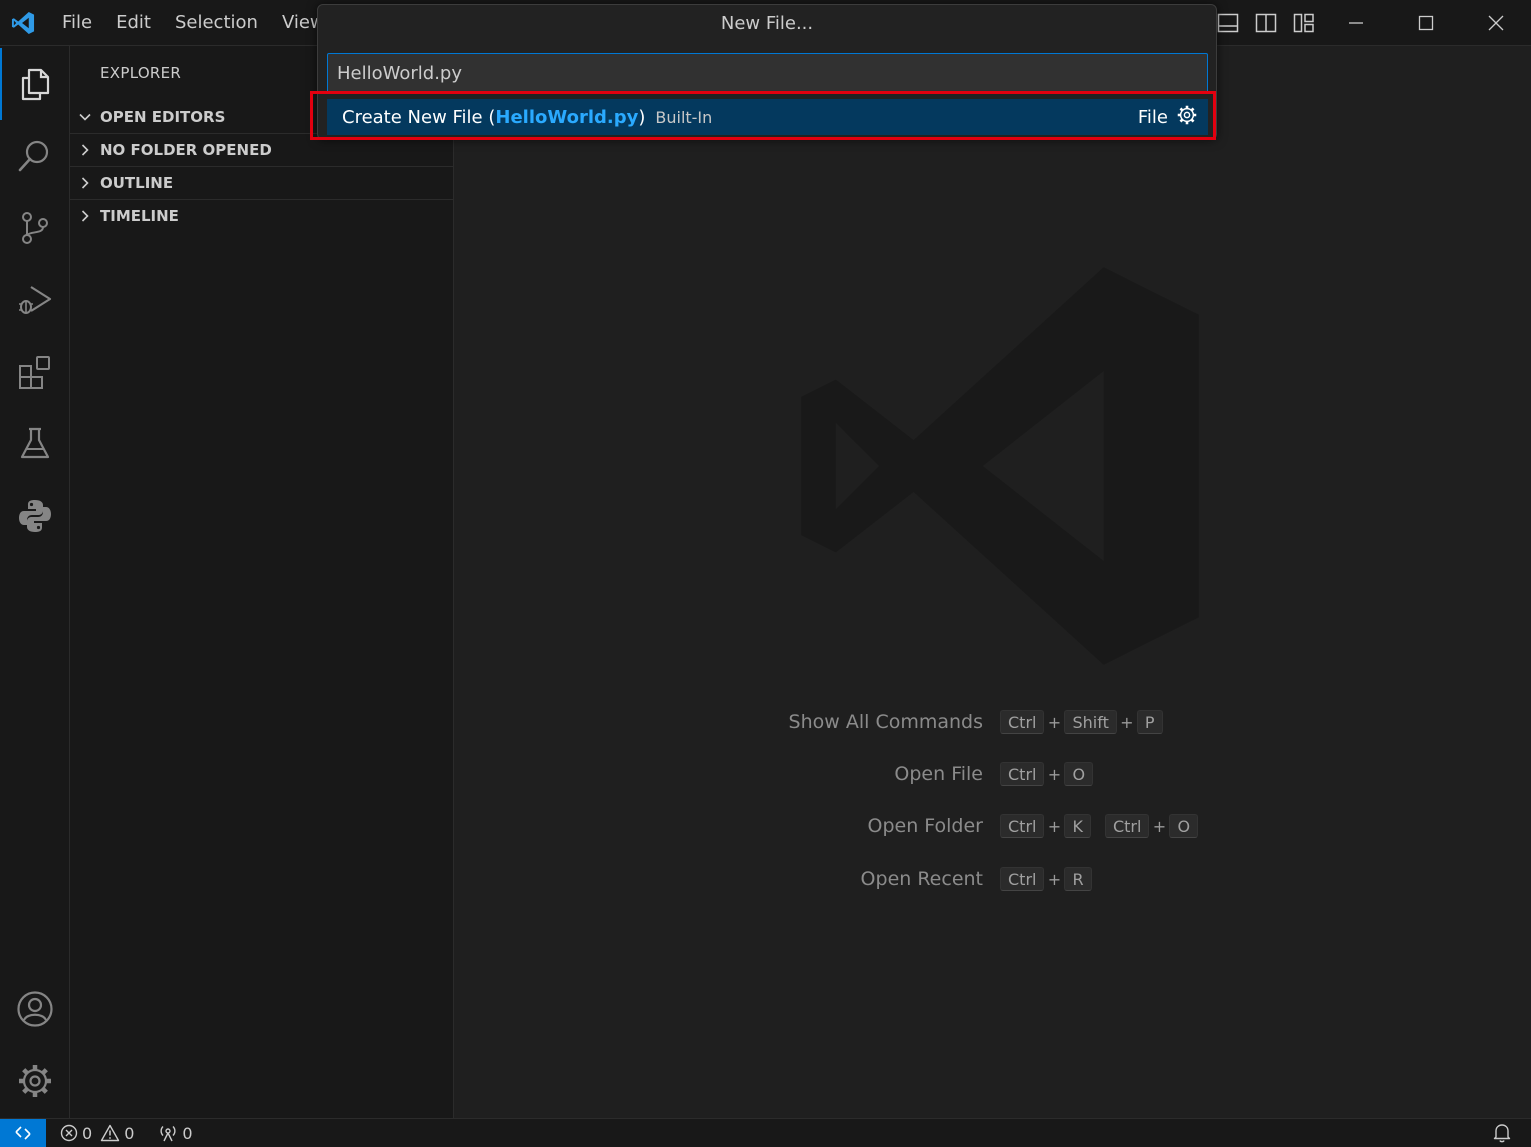 The image size is (1531, 1147). I want to click on option-right: File, so click(1168, 117).